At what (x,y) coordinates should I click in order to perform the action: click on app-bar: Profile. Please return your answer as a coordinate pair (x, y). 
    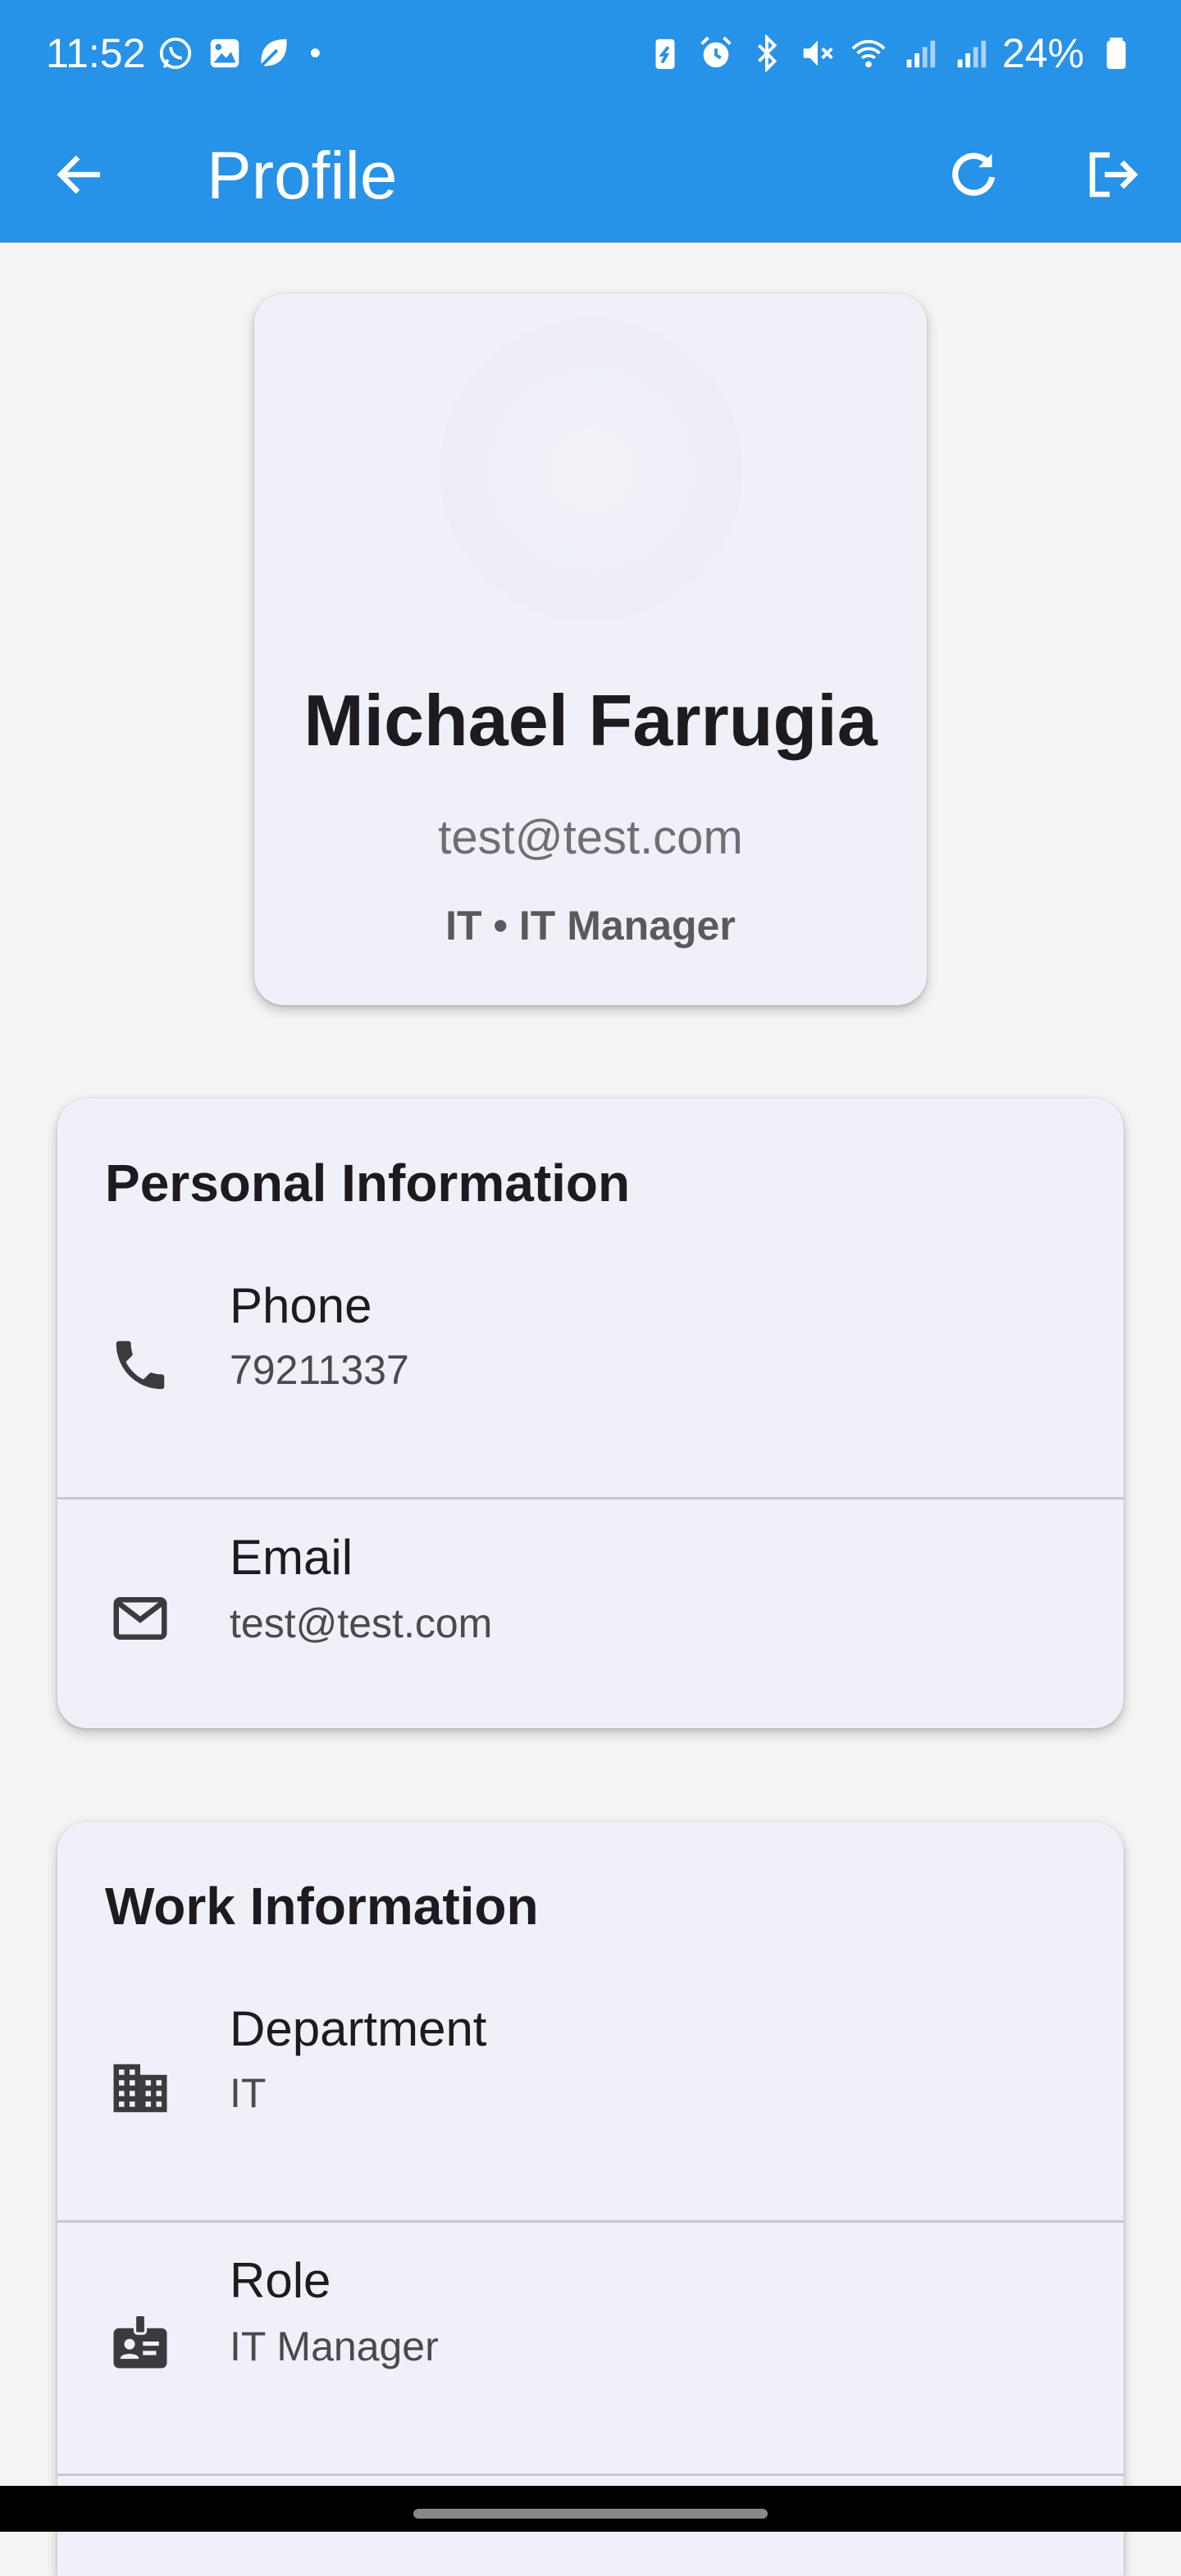
    Looking at the image, I should click on (591, 175).